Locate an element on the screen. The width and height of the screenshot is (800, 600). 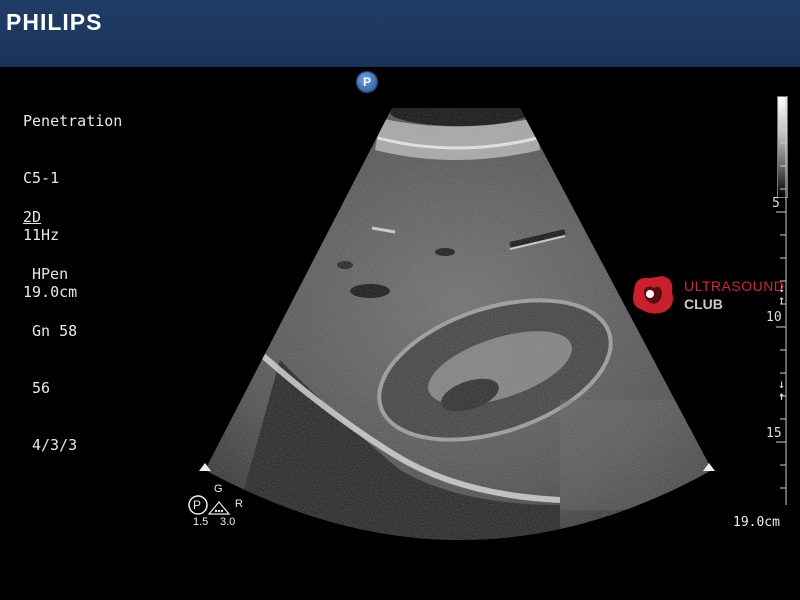
watermark-logo: ULTRASOUND CLUB is located at coordinates (713, 295).